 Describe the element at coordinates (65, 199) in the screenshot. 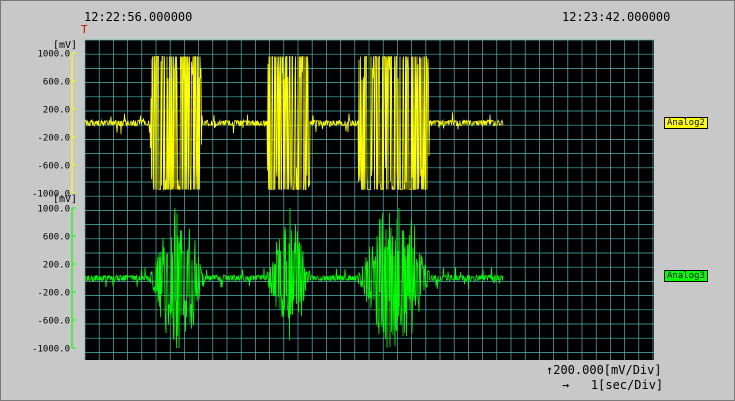

I see `analog3-y-unit: [mV]` at that location.